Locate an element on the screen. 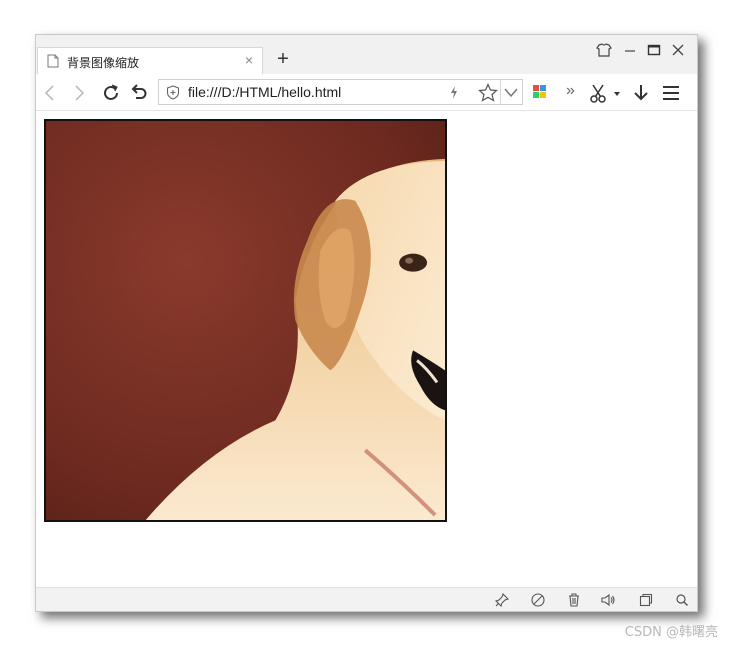  no-ads-icon is located at coordinates (538, 600).